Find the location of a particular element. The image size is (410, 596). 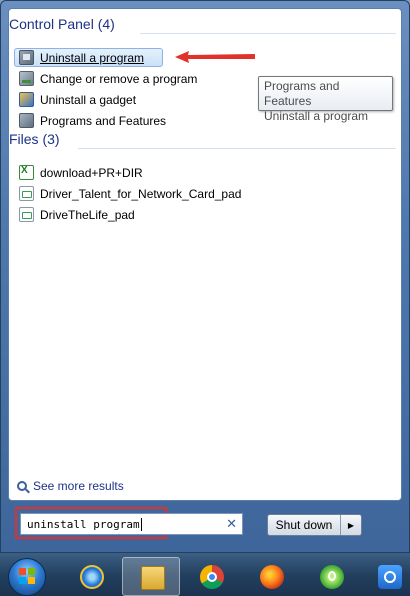

taskbar-app-green is located at coordinates (331, 576).